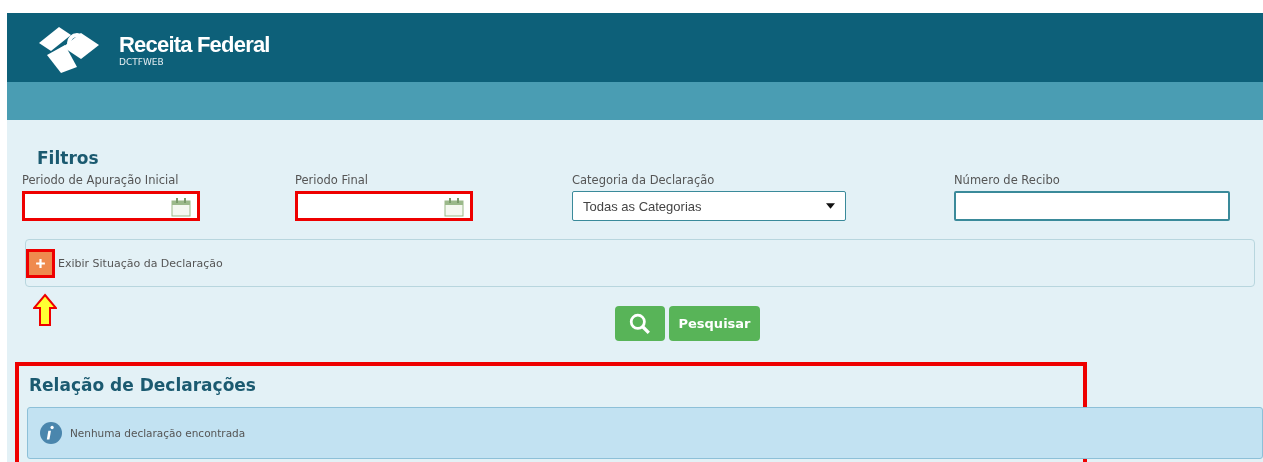 This screenshot has width=1263, height=462. Describe the element at coordinates (1092, 206) in the screenshot. I see `input-field` at that location.